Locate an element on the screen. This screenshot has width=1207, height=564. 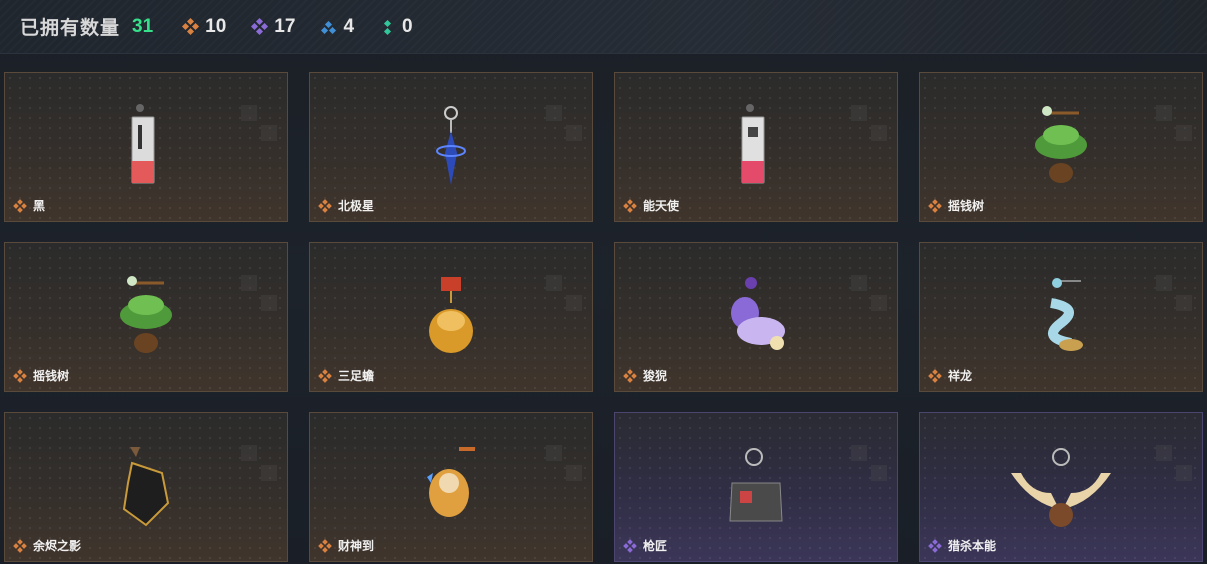
charm-card: 北极星 is located at coordinates (451, 147).